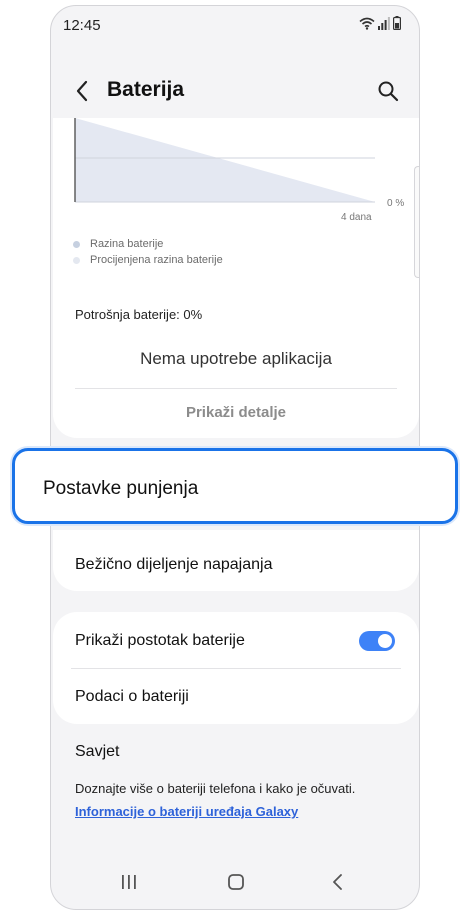  I want to click on scroll-handle, so click(416, 222).